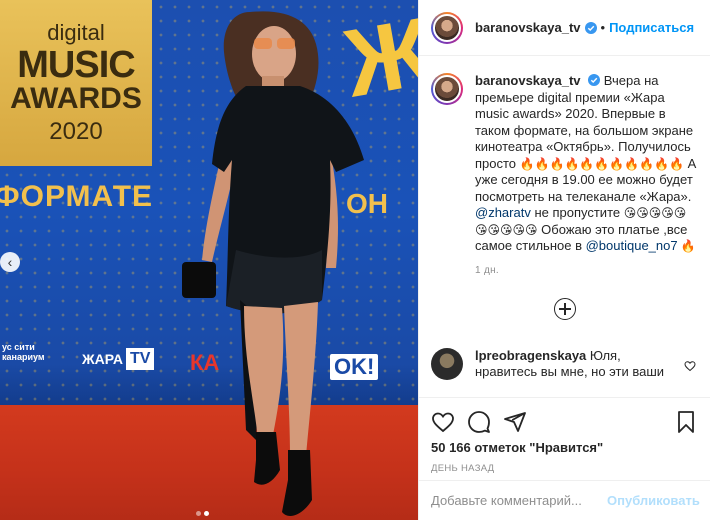 This screenshot has height=520, width=710. What do you see at coordinates (10, 262) in the screenshot?
I see `carousel-prev-button: ‹` at bounding box center [10, 262].